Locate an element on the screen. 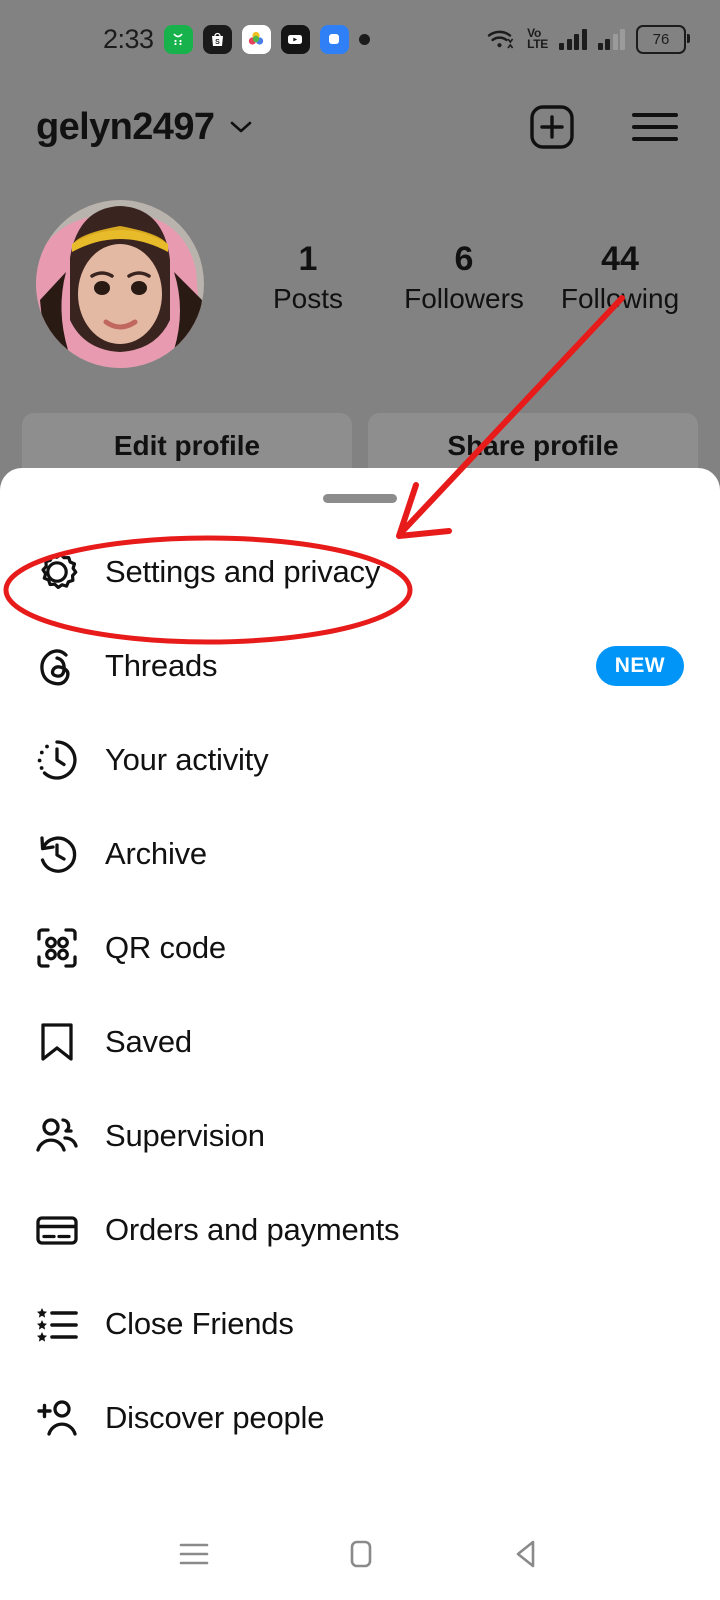 The width and height of the screenshot is (720, 1600). menu-item-archive: Archive is located at coordinates (360, 854).